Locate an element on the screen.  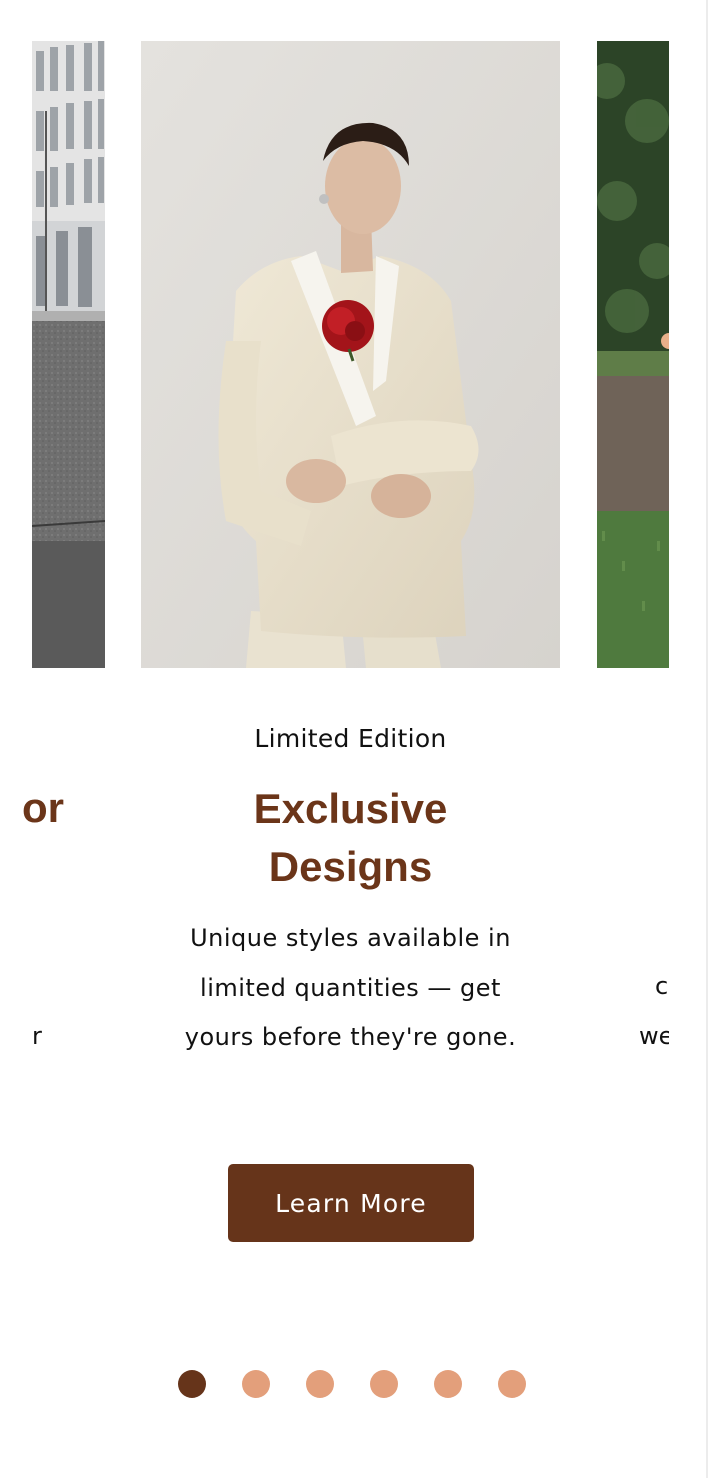
carousel-pagination is located at coordinates (352, 1384).